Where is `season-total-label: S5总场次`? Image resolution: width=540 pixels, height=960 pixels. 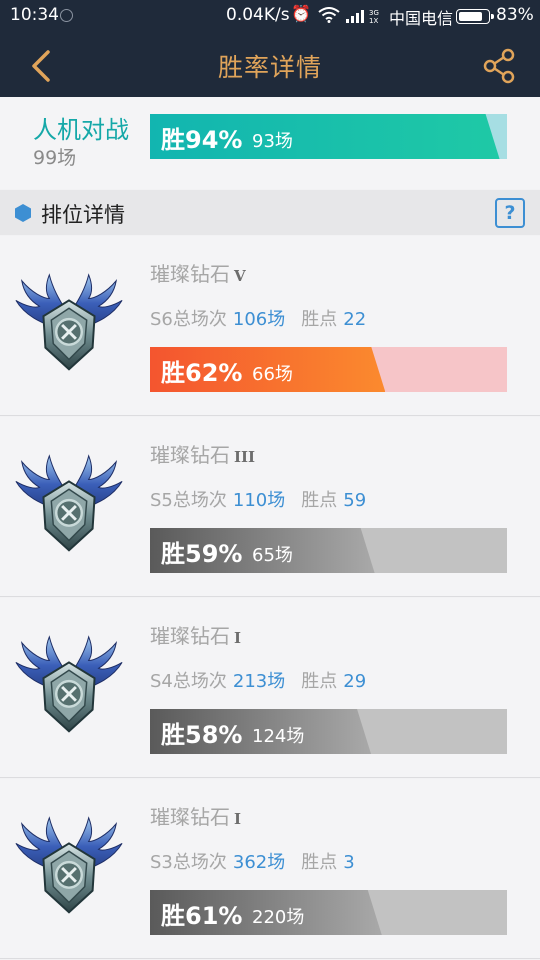
season-total-label: S5总场次 is located at coordinates (188, 500).